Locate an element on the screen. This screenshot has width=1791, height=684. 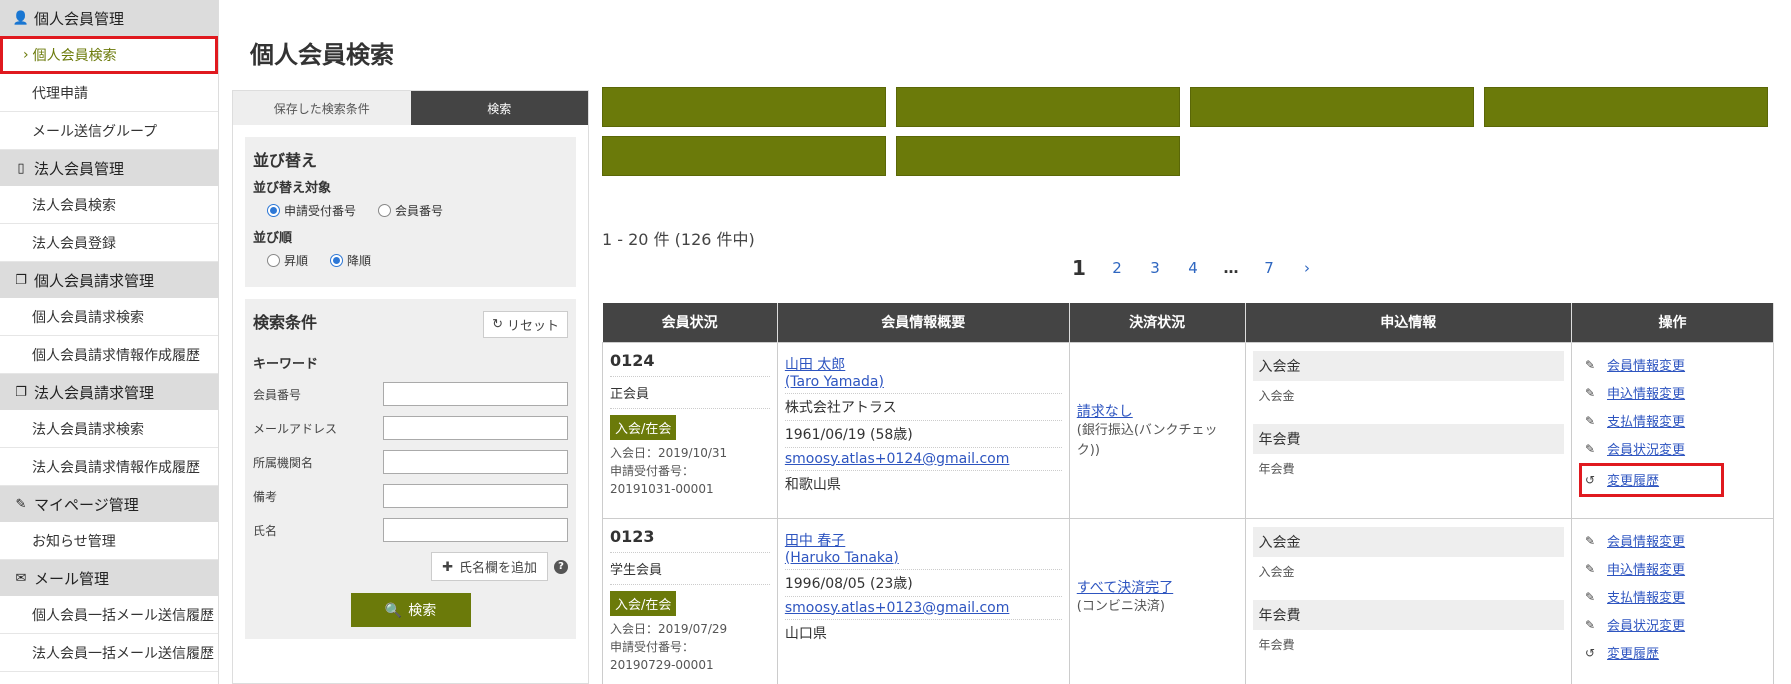
sidebar-item-corporate-register: 法人会員登録 is located at coordinates (109, 243).